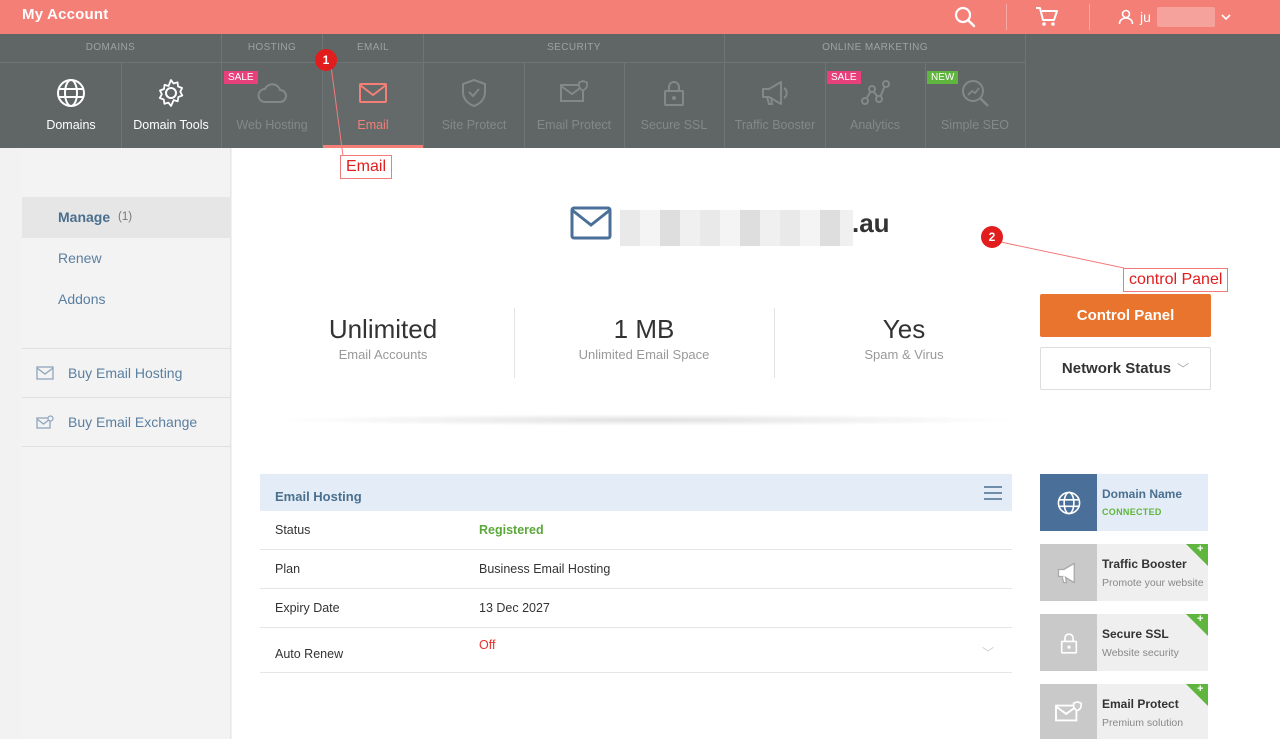 Image resolution: width=1280 pixels, height=739 pixels. I want to click on annotation-marker: 2, so click(992, 237).